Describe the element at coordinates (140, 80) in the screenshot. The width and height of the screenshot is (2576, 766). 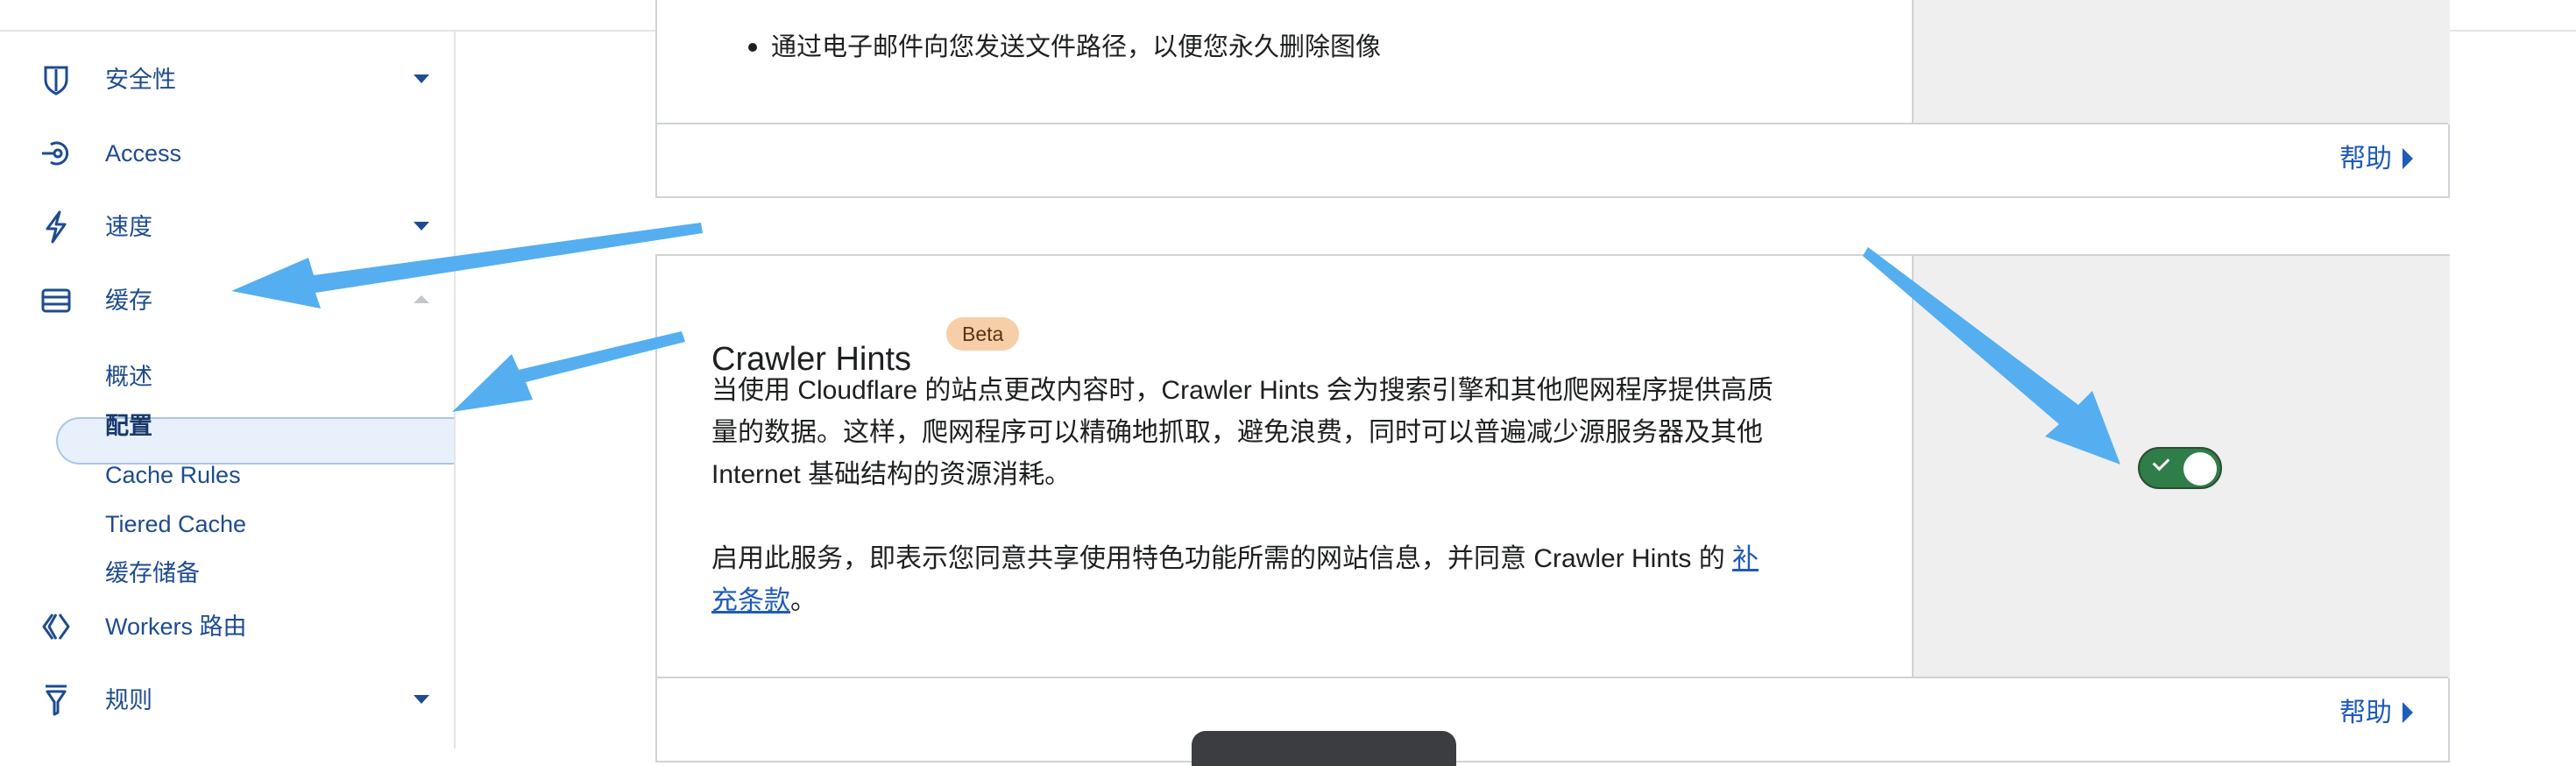
I see `sidebar-item-label: 安全性` at that location.